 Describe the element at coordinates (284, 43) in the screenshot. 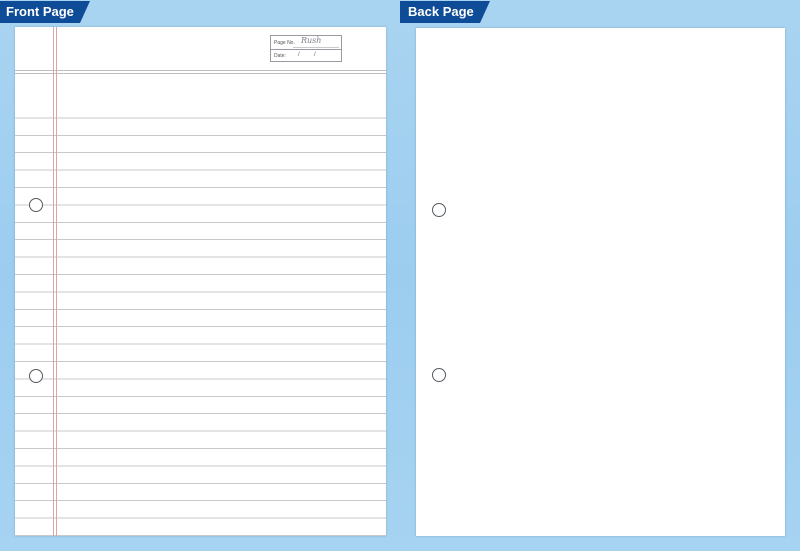

I see `page-no-label: Page No.` at that location.